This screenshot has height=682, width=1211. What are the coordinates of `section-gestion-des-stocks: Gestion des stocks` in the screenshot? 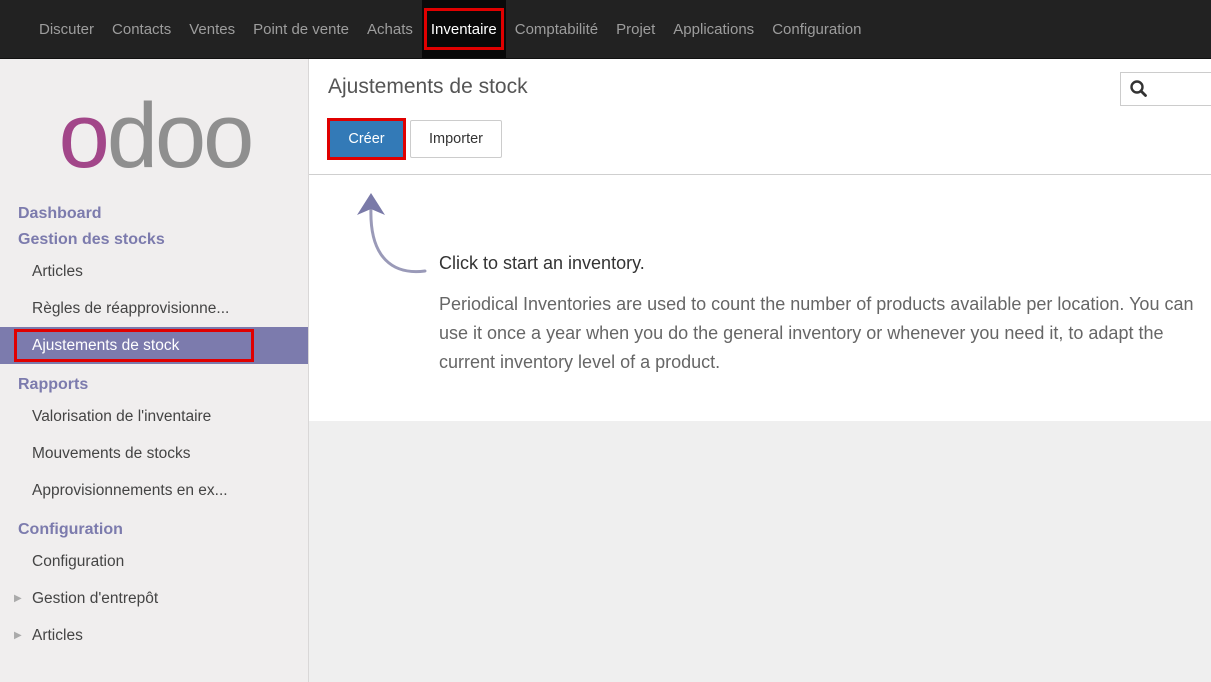 It's located at (154, 240).